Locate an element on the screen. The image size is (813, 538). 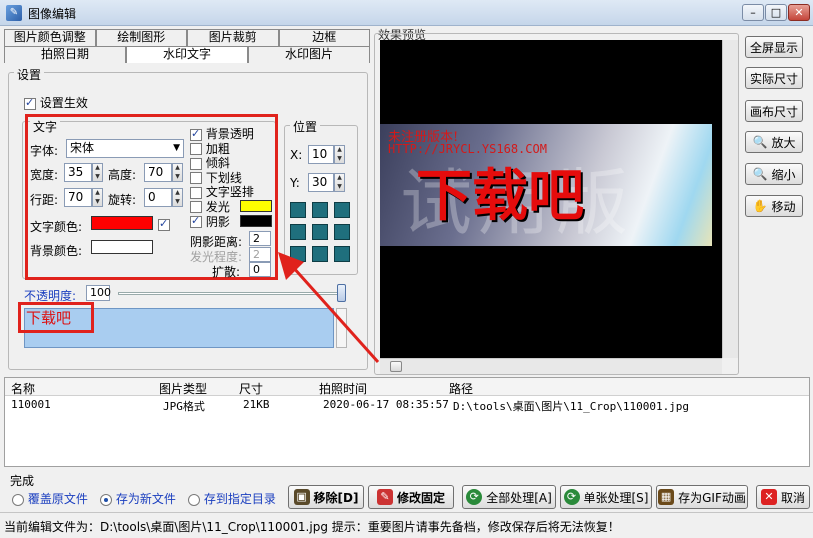
enable-label: 设置生效 is located at coordinates (63, 103).